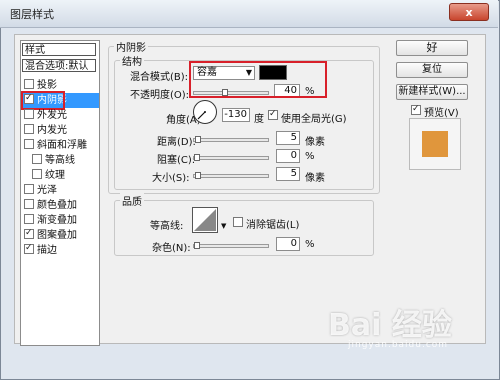 The image size is (500, 380). I want to click on style-item-label: 图案叠加, so click(57, 235).